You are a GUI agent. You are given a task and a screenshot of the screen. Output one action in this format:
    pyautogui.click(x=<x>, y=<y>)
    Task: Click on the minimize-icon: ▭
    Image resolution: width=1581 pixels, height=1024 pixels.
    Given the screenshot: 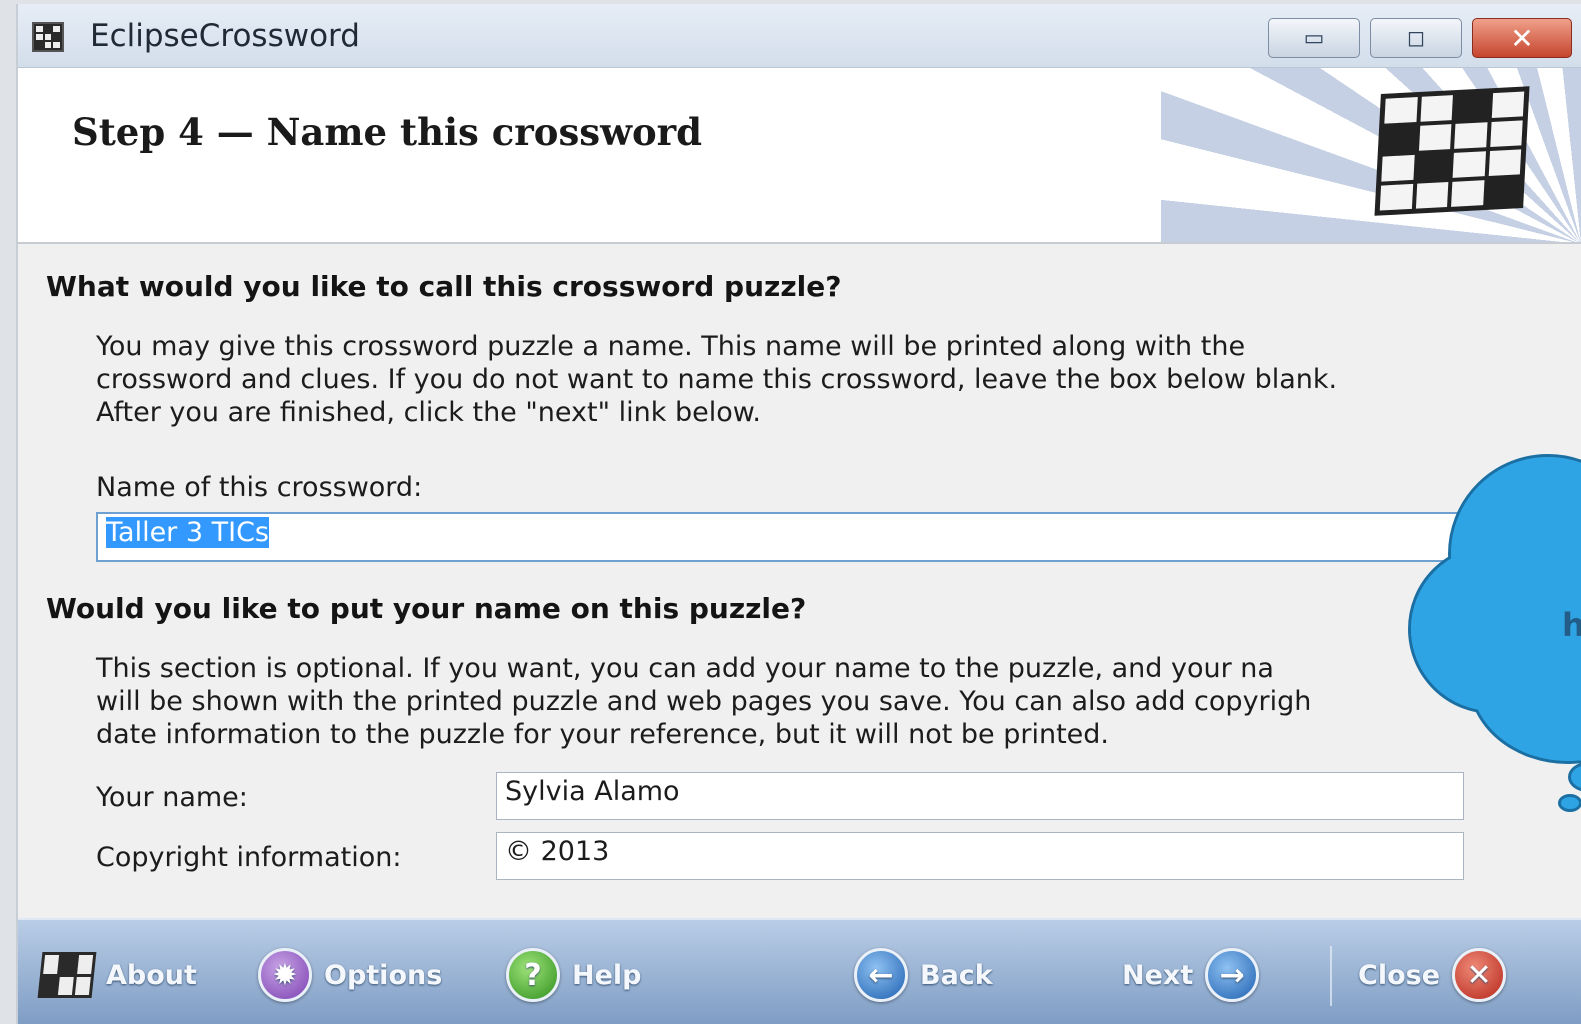 What is the action you would take?
    pyautogui.click(x=1314, y=38)
    